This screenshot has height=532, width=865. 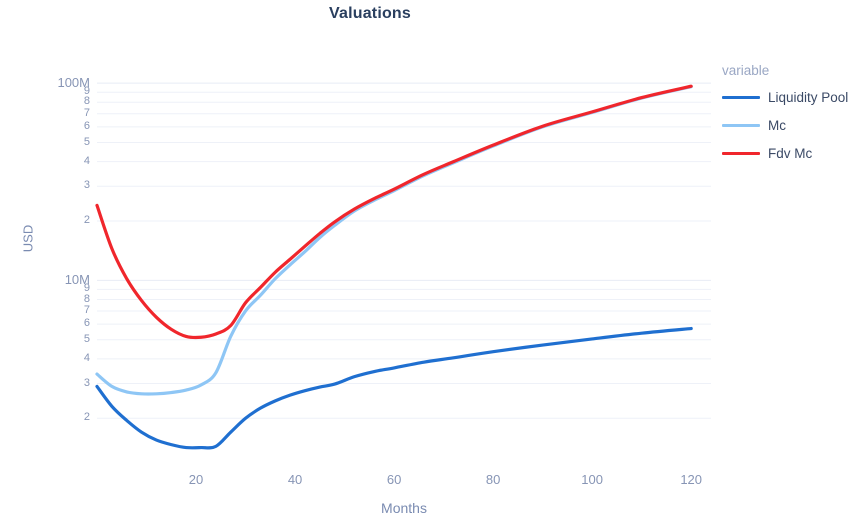 What do you see at coordinates (777, 125) in the screenshot?
I see `legend-item-label: Mc` at bounding box center [777, 125].